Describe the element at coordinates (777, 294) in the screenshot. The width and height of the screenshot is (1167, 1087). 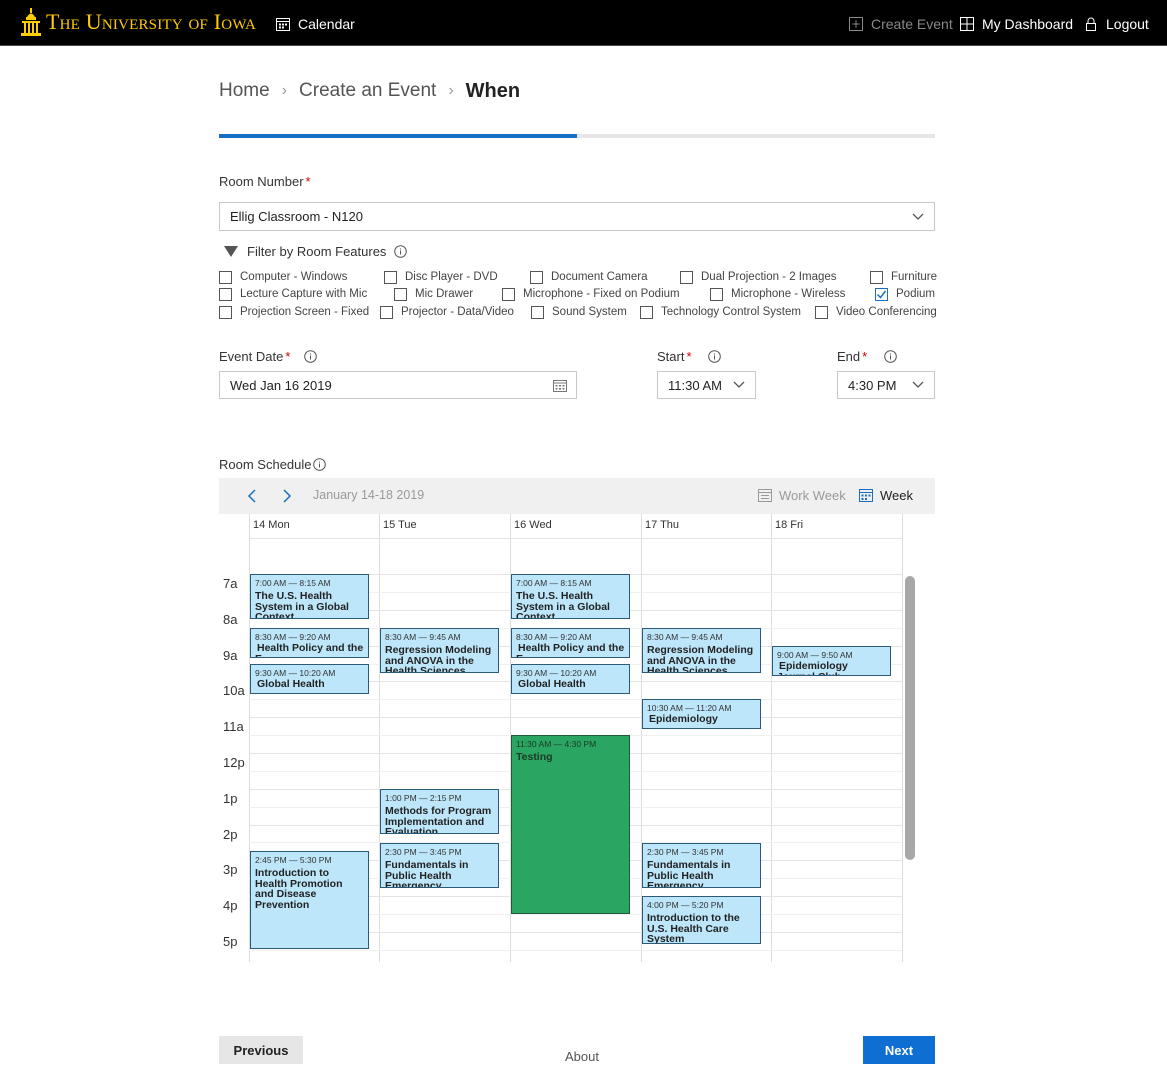
I see `feature-checkbox: Microphone - Wireless` at that location.